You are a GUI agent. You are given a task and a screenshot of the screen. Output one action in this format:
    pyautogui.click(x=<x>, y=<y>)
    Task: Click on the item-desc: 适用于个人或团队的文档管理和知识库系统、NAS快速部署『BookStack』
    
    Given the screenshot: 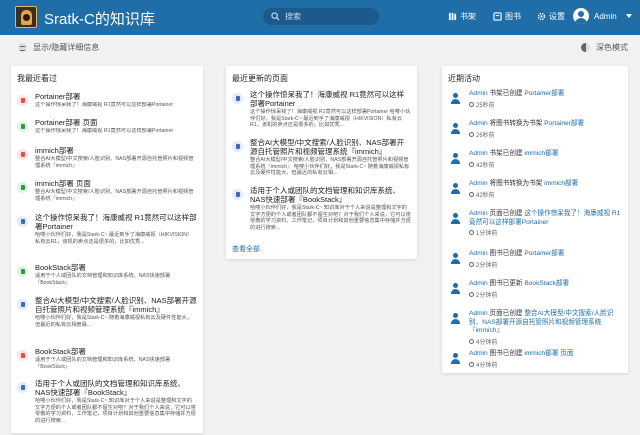 What is the action you would take?
    pyautogui.click(x=103, y=279)
    